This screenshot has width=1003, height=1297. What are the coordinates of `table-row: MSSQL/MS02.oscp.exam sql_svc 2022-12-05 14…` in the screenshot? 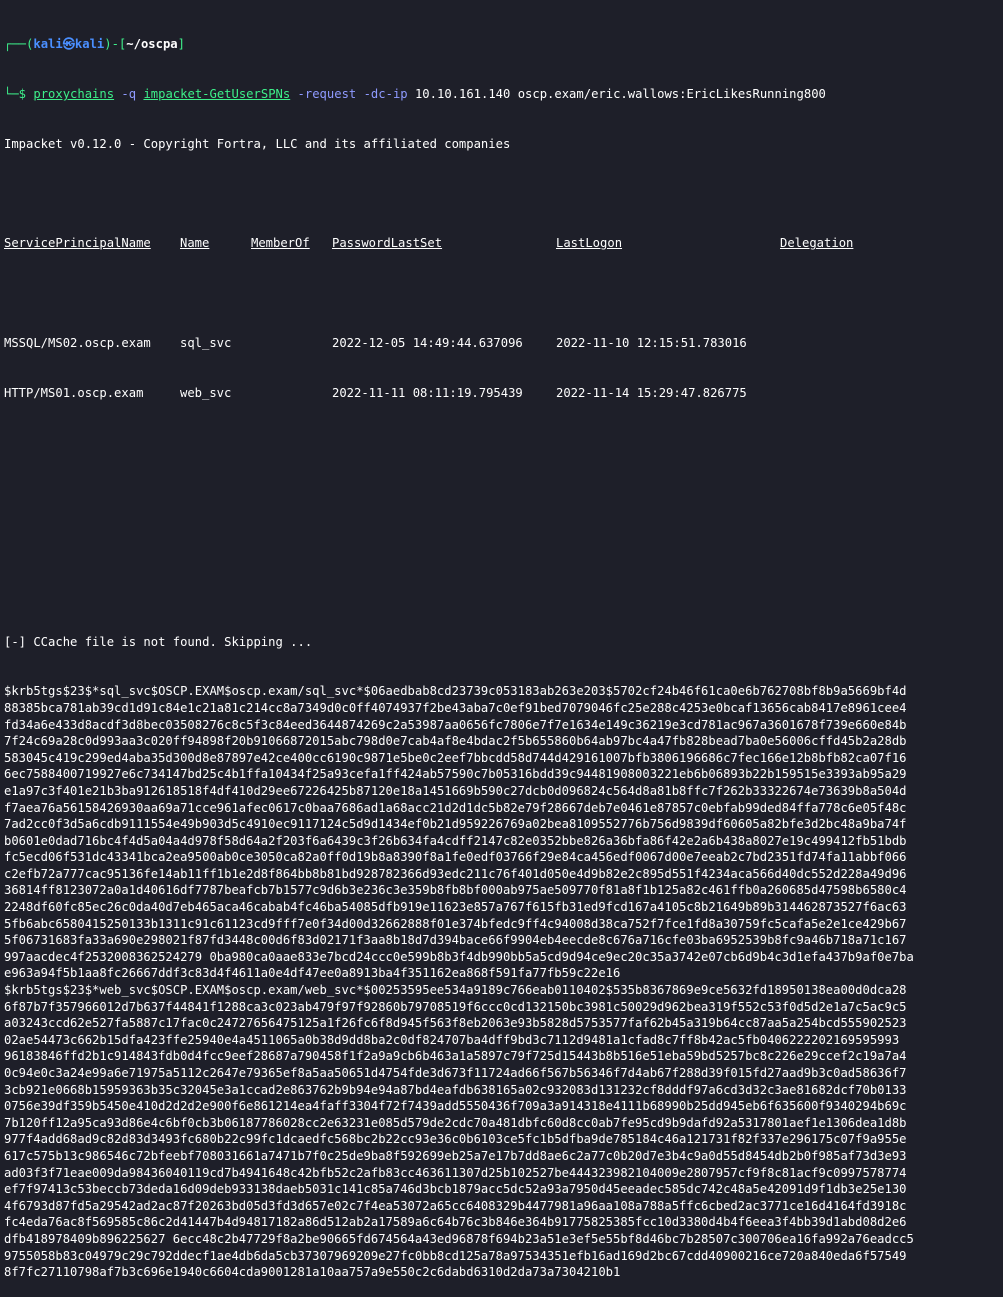 It's located at (503, 343).